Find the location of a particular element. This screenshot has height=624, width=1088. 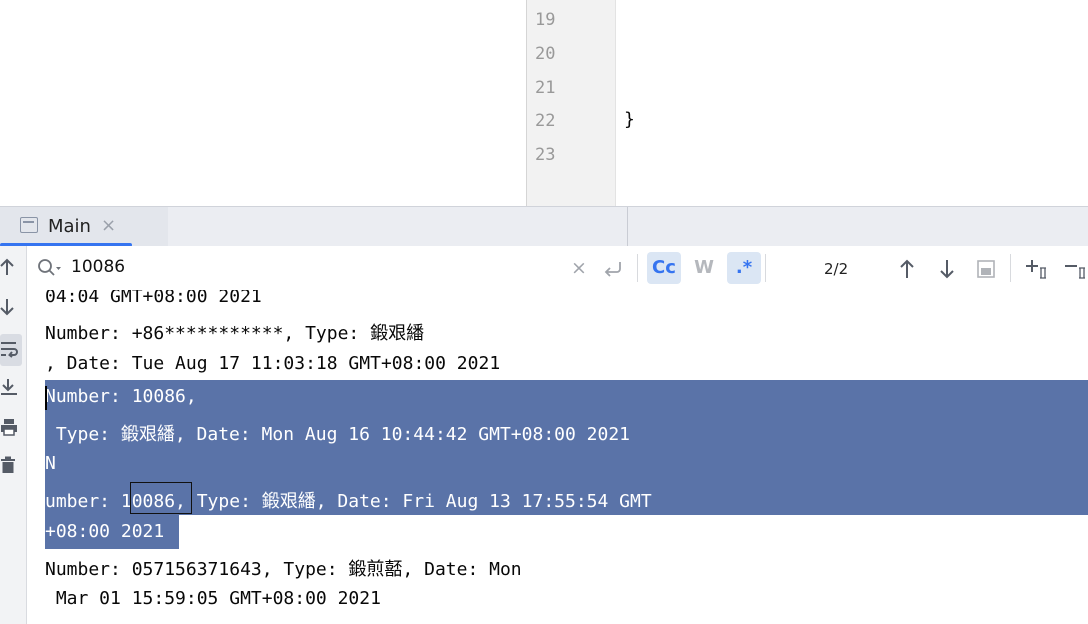

line-number: 22 is located at coordinates (545, 121).